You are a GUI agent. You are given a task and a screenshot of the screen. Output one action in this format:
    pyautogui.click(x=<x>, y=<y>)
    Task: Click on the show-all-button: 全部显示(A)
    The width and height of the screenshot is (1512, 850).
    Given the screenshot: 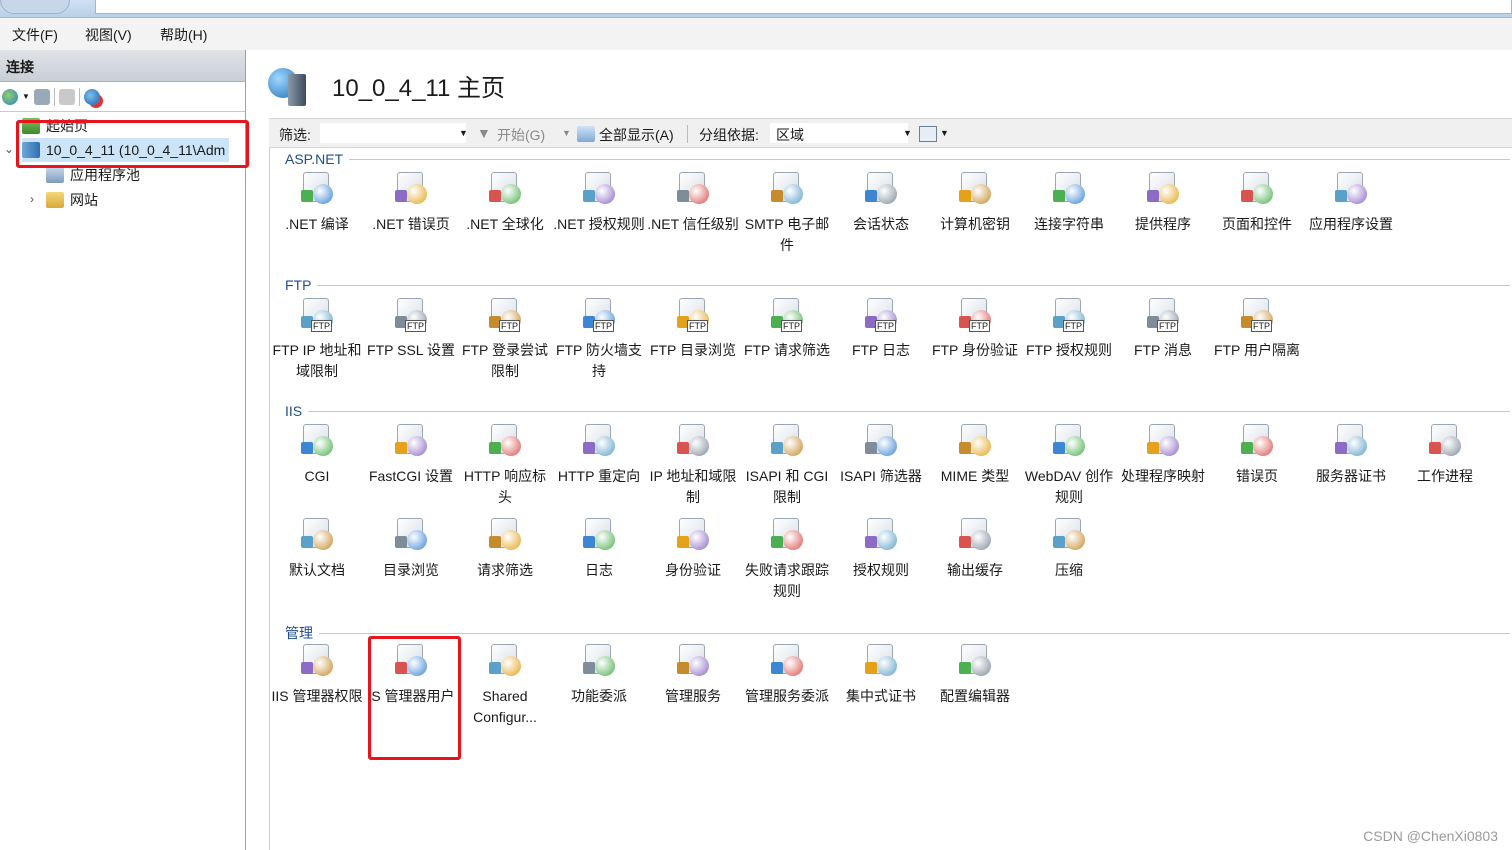 What is the action you would take?
    pyautogui.click(x=636, y=135)
    